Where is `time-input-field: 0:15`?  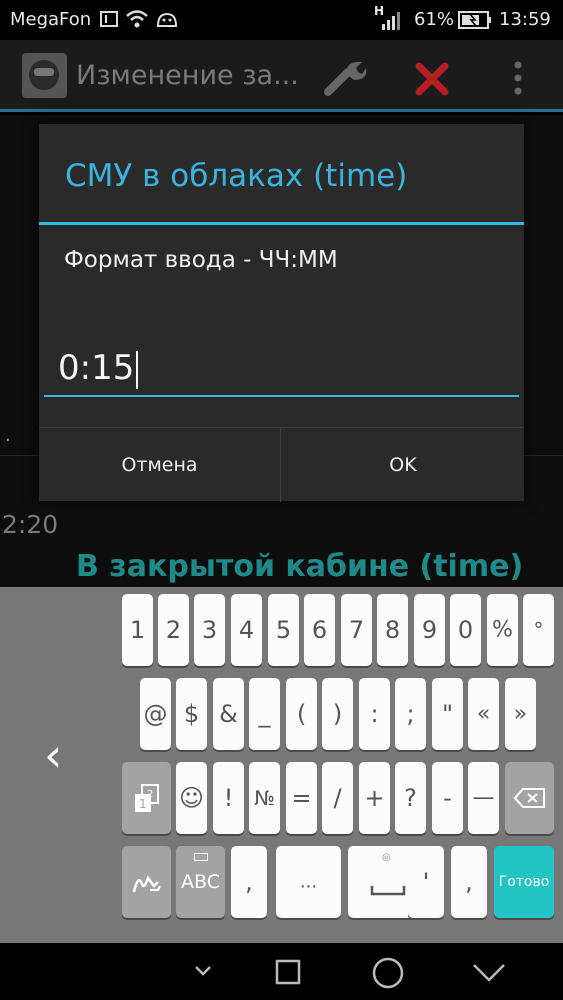 time-input-field: 0:15 is located at coordinates (281, 368).